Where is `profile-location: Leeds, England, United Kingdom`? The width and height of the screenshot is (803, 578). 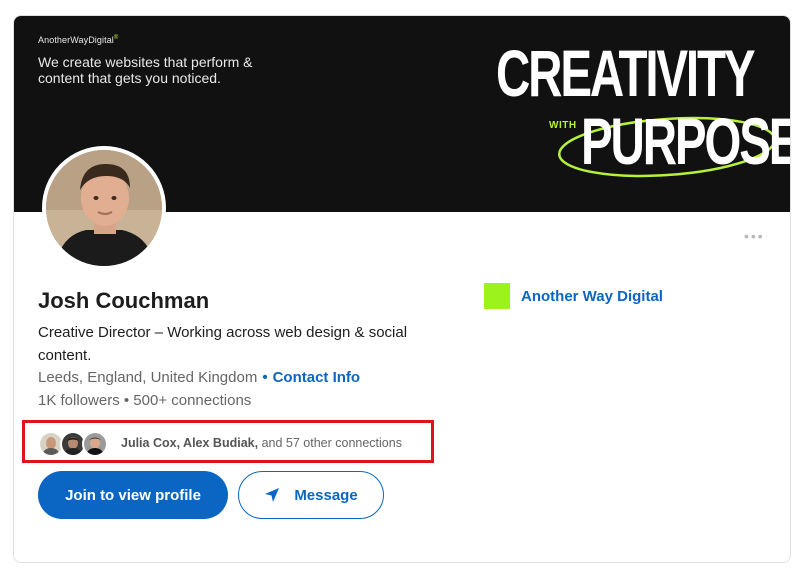
profile-location: Leeds, England, United Kingdom is located at coordinates (148, 377).